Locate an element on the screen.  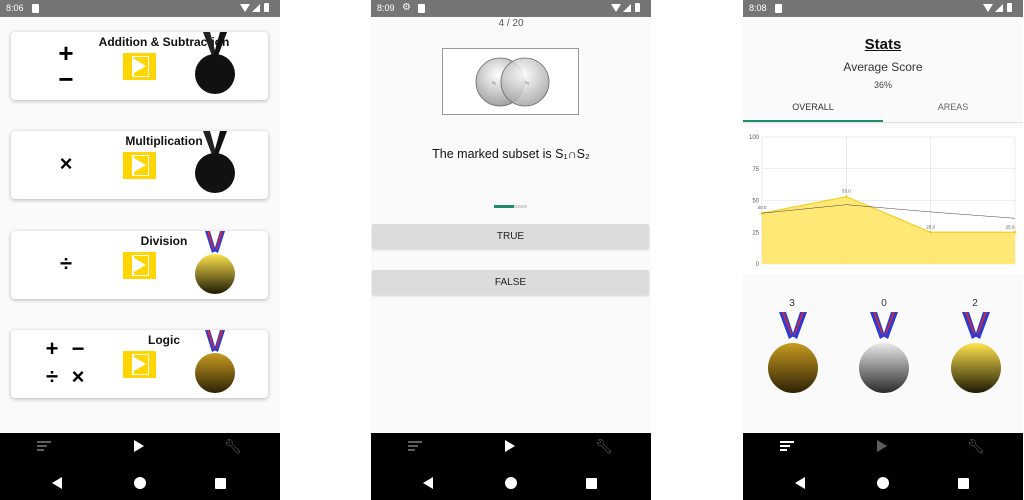
venn-diagram-image: S₁ S₂ is located at coordinates (512, 82).